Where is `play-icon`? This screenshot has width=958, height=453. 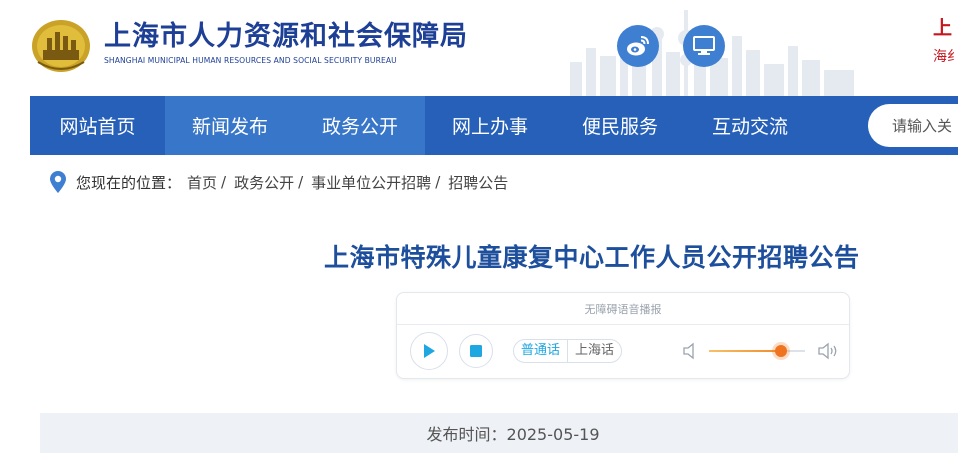
play-icon is located at coordinates (429, 351).